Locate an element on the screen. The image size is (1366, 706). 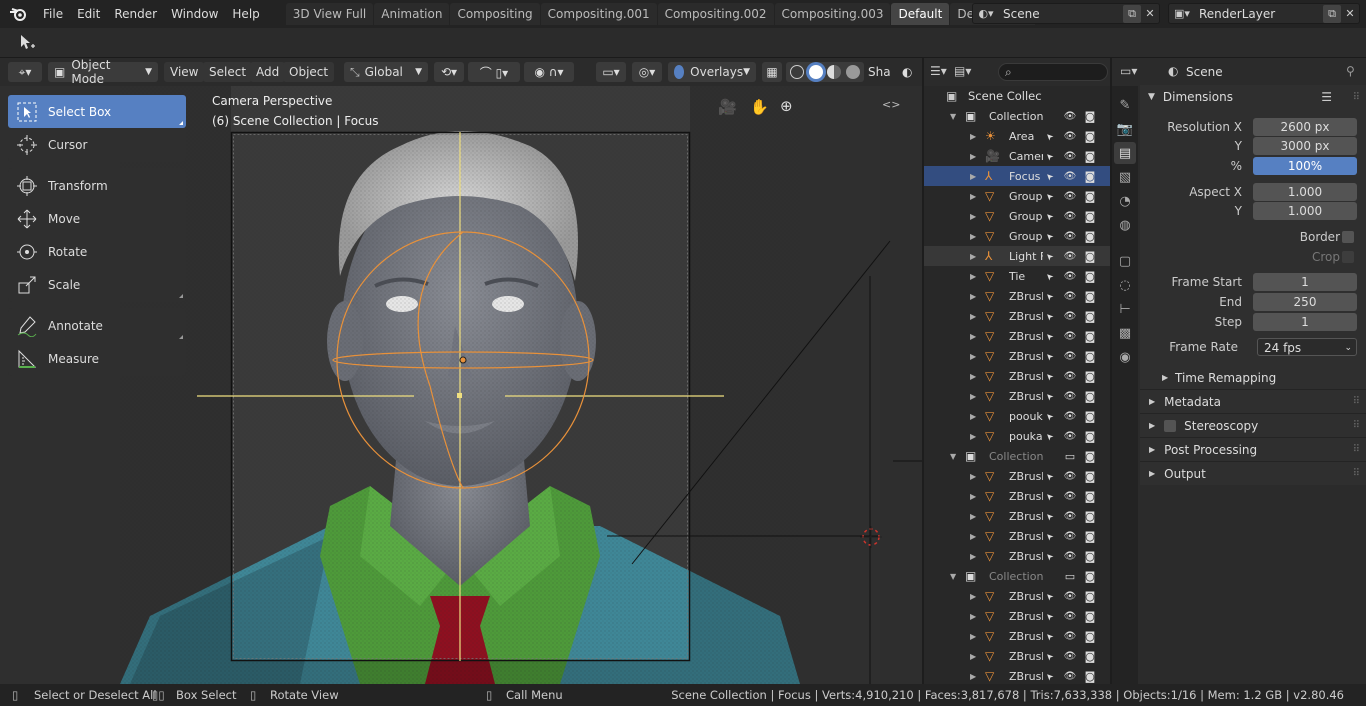
shading-popover: Sha is located at coordinates (879, 72).